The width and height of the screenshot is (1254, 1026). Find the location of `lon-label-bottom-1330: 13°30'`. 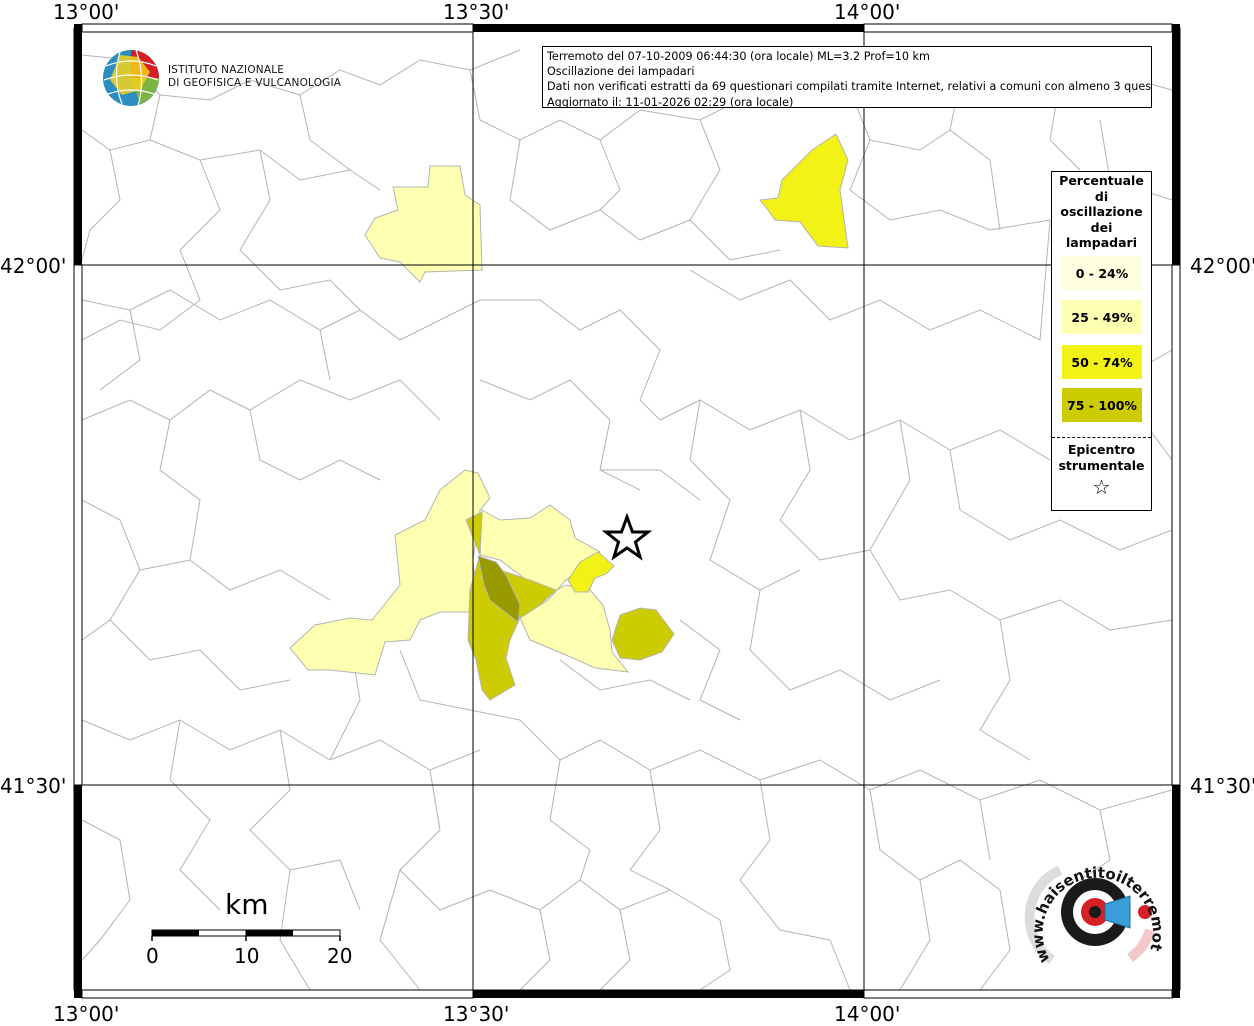

lon-label-bottom-1330: 13°30' is located at coordinates (476, 1014).